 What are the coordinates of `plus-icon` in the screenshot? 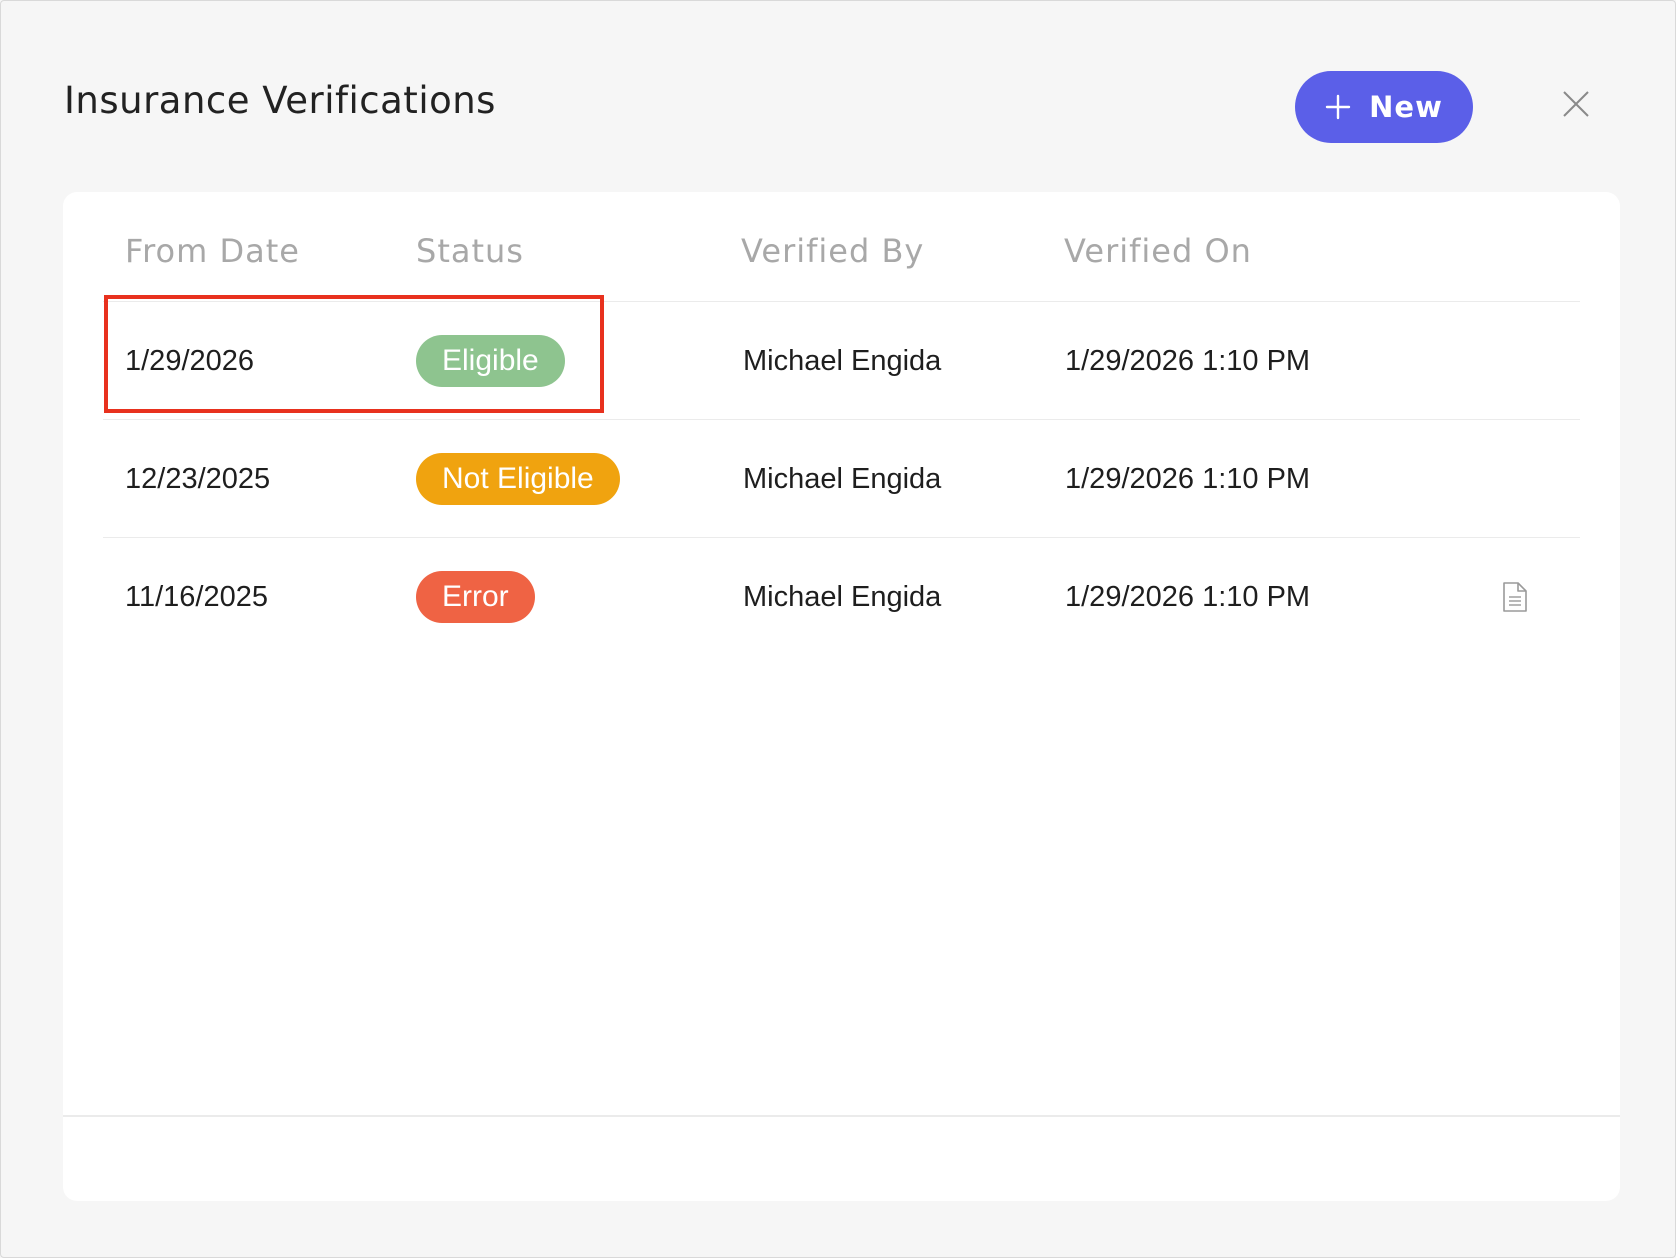 It's located at (1338, 107).